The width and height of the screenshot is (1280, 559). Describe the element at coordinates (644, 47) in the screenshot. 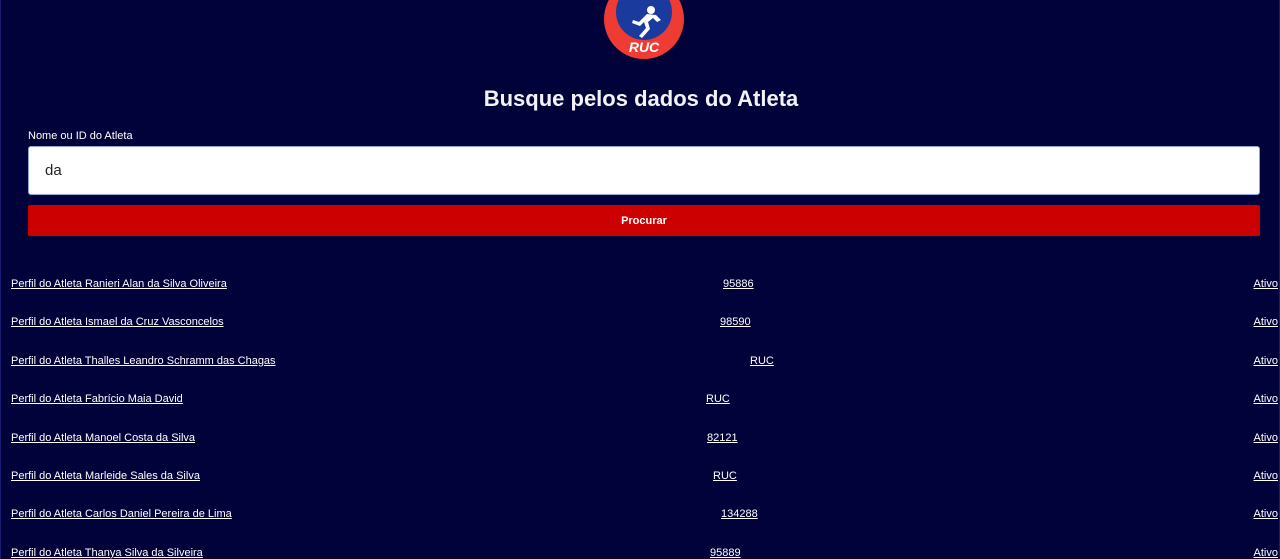

I see `logo-text: RUC` at that location.